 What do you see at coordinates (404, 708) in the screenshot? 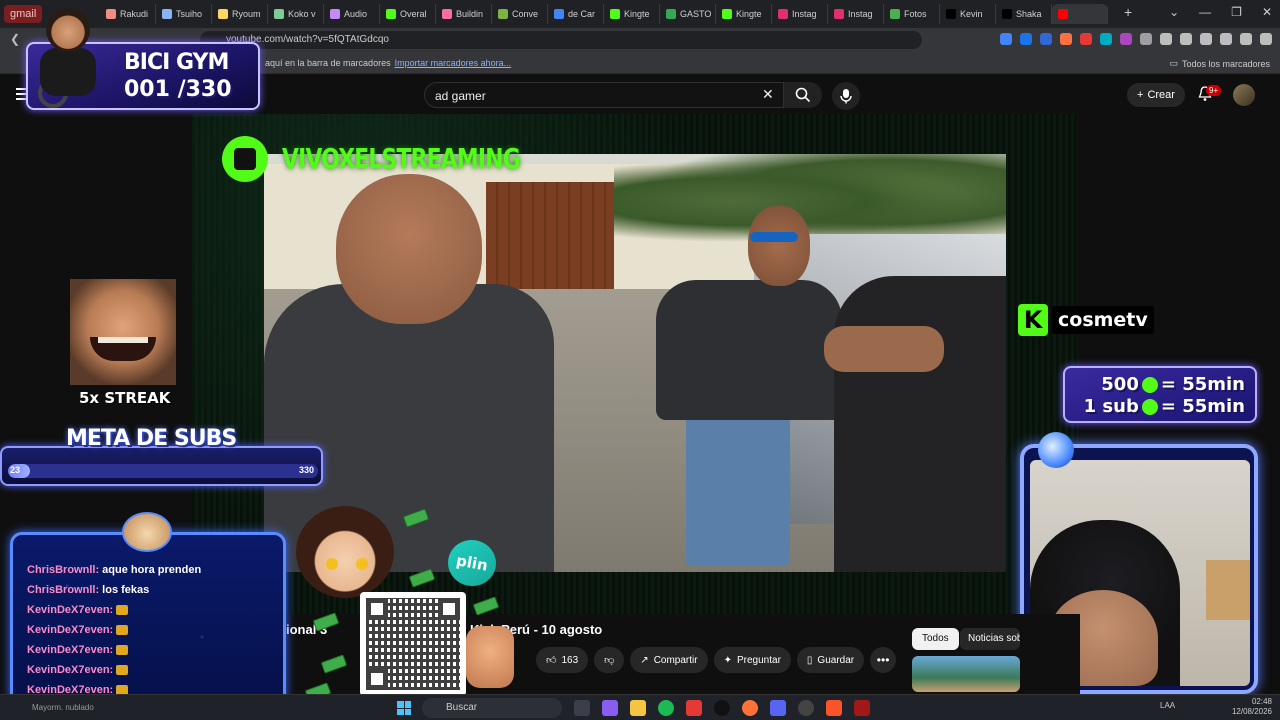
I see `start-button-icon` at bounding box center [404, 708].